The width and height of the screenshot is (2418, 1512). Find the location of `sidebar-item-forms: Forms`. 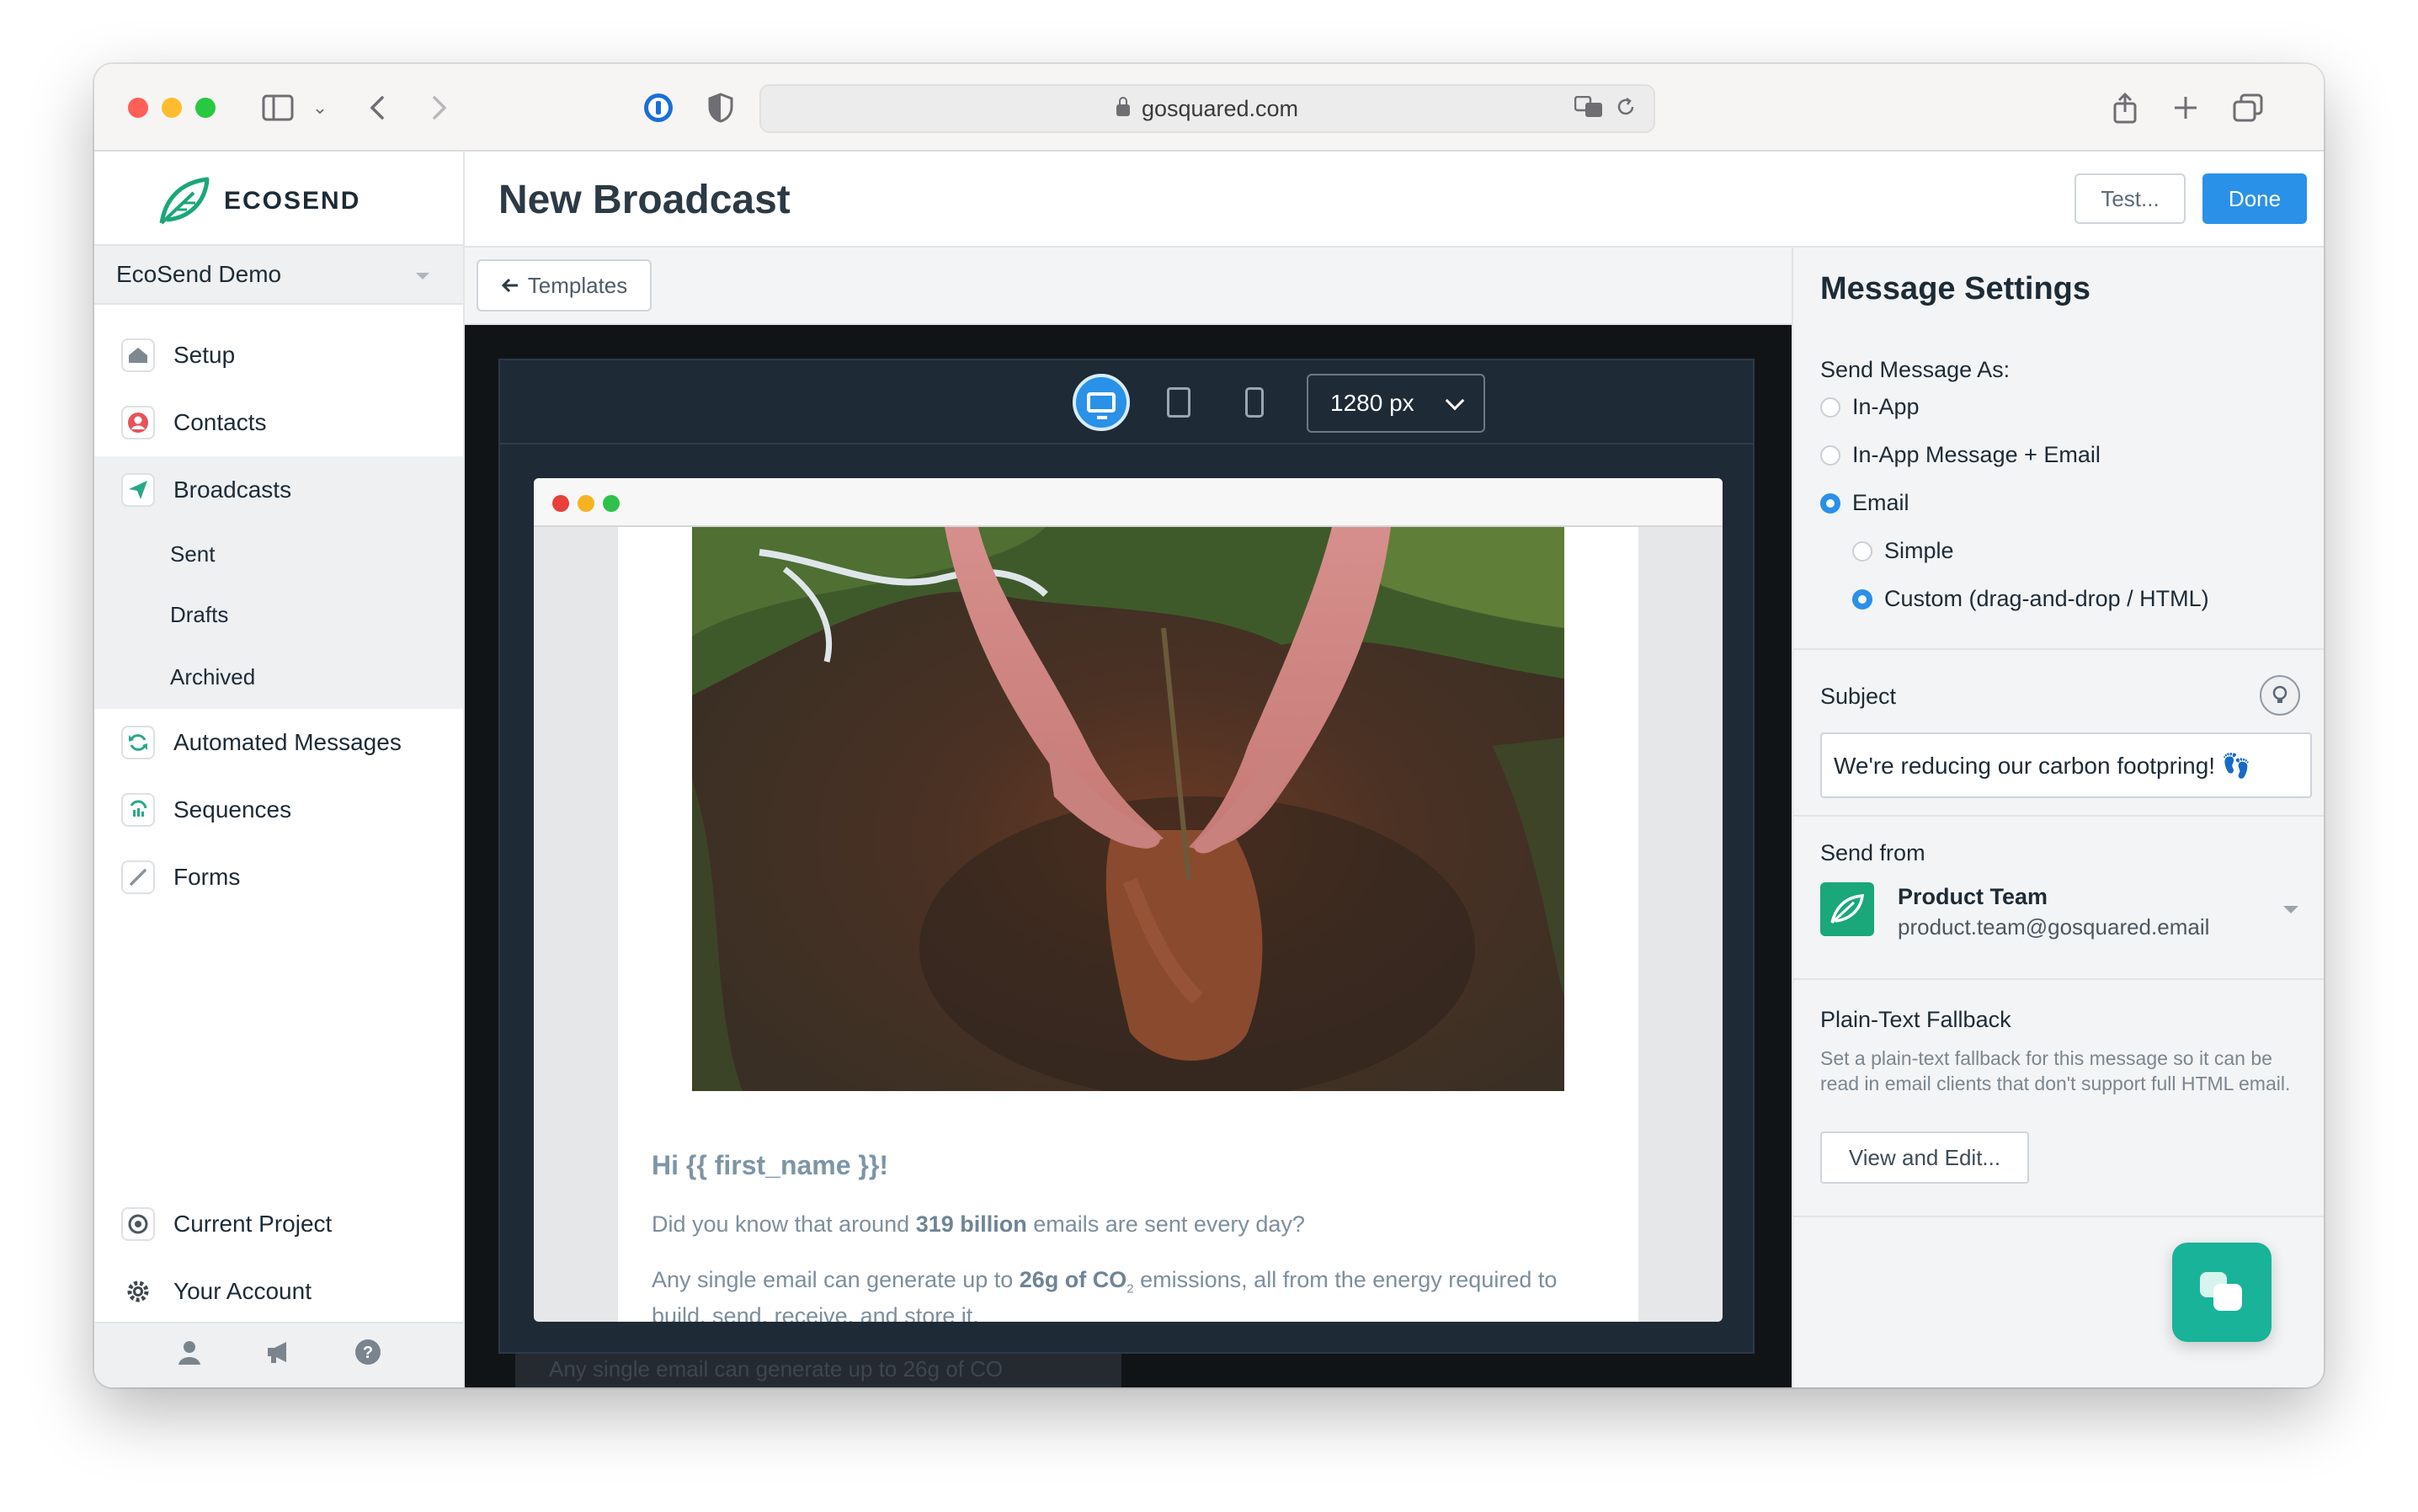

sidebar-item-forms: Forms is located at coordinates (279, 878).